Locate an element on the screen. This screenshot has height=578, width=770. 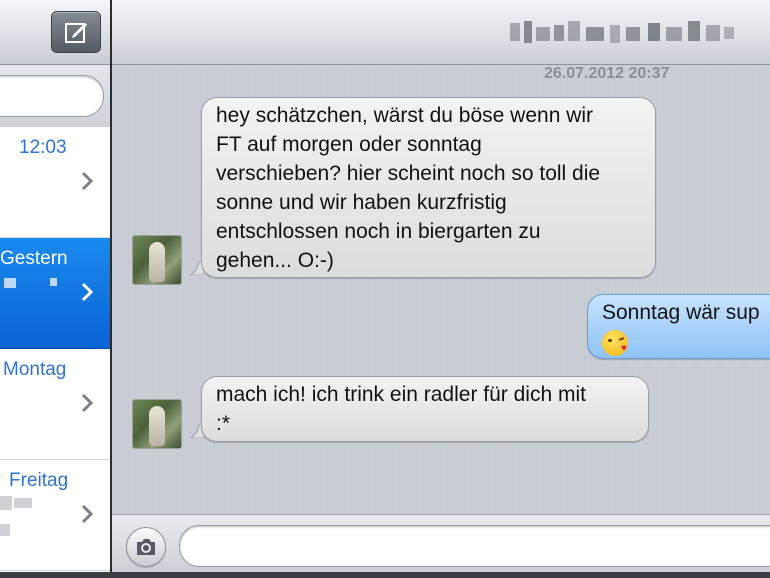
sidebar-toolbar is located at coordinates (55, 32).